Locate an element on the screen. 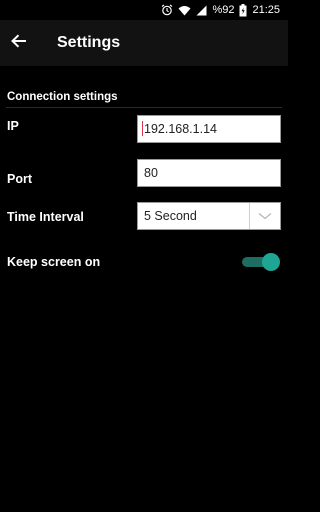 This screenshot has height=512, width=320. ip-input is located at coordinates (209, 129).